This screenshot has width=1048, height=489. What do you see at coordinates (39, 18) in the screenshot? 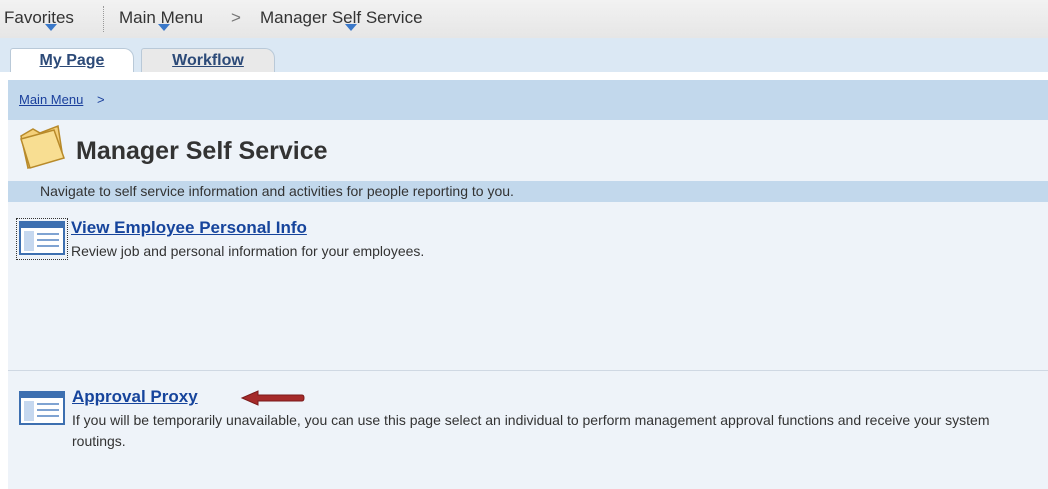
I see `nav-favorites: Favorites` at bounding box center [39, 18].